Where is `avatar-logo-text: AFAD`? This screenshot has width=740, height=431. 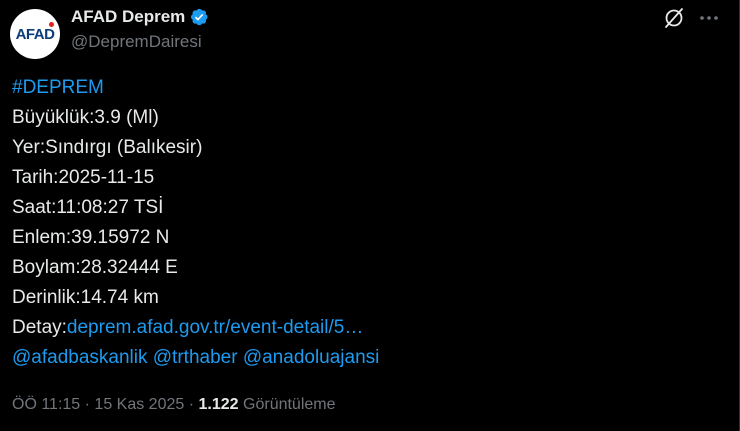 avatar-logo-text: AFAD is located at coordinates (35, 34).